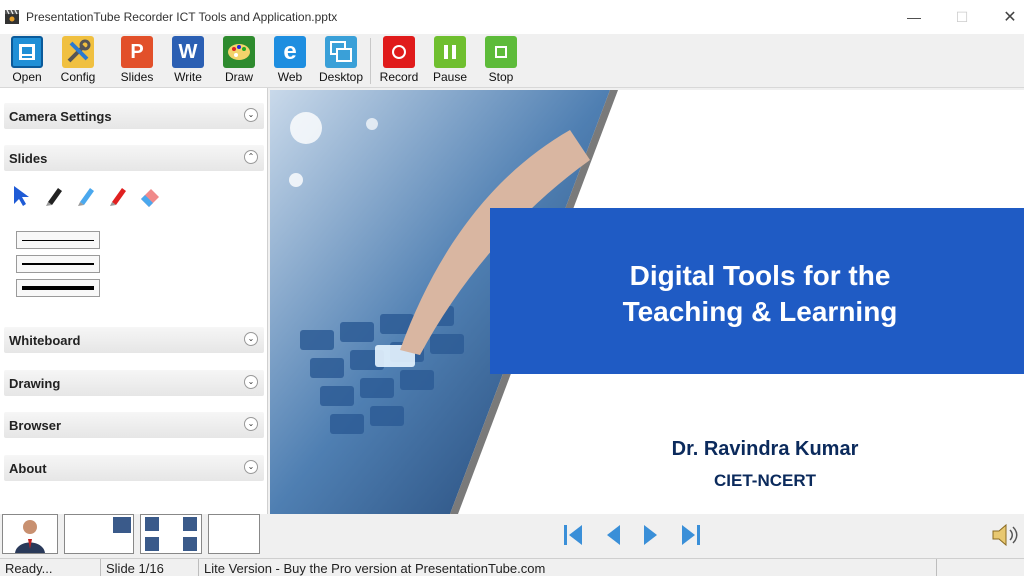  What do you see at coordinates (28, 158) in the screenshot?
I see `section-title: Slides` at bounding box center [28, 158].